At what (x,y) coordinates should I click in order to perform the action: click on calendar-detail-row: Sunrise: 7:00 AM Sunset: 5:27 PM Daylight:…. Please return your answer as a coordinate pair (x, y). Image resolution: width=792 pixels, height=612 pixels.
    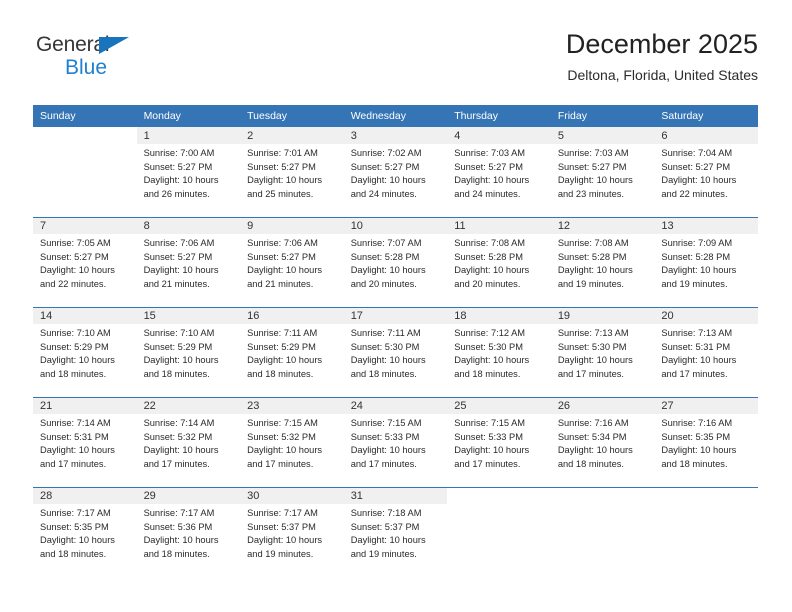
    Looking at the image, I should click on (395, 181).